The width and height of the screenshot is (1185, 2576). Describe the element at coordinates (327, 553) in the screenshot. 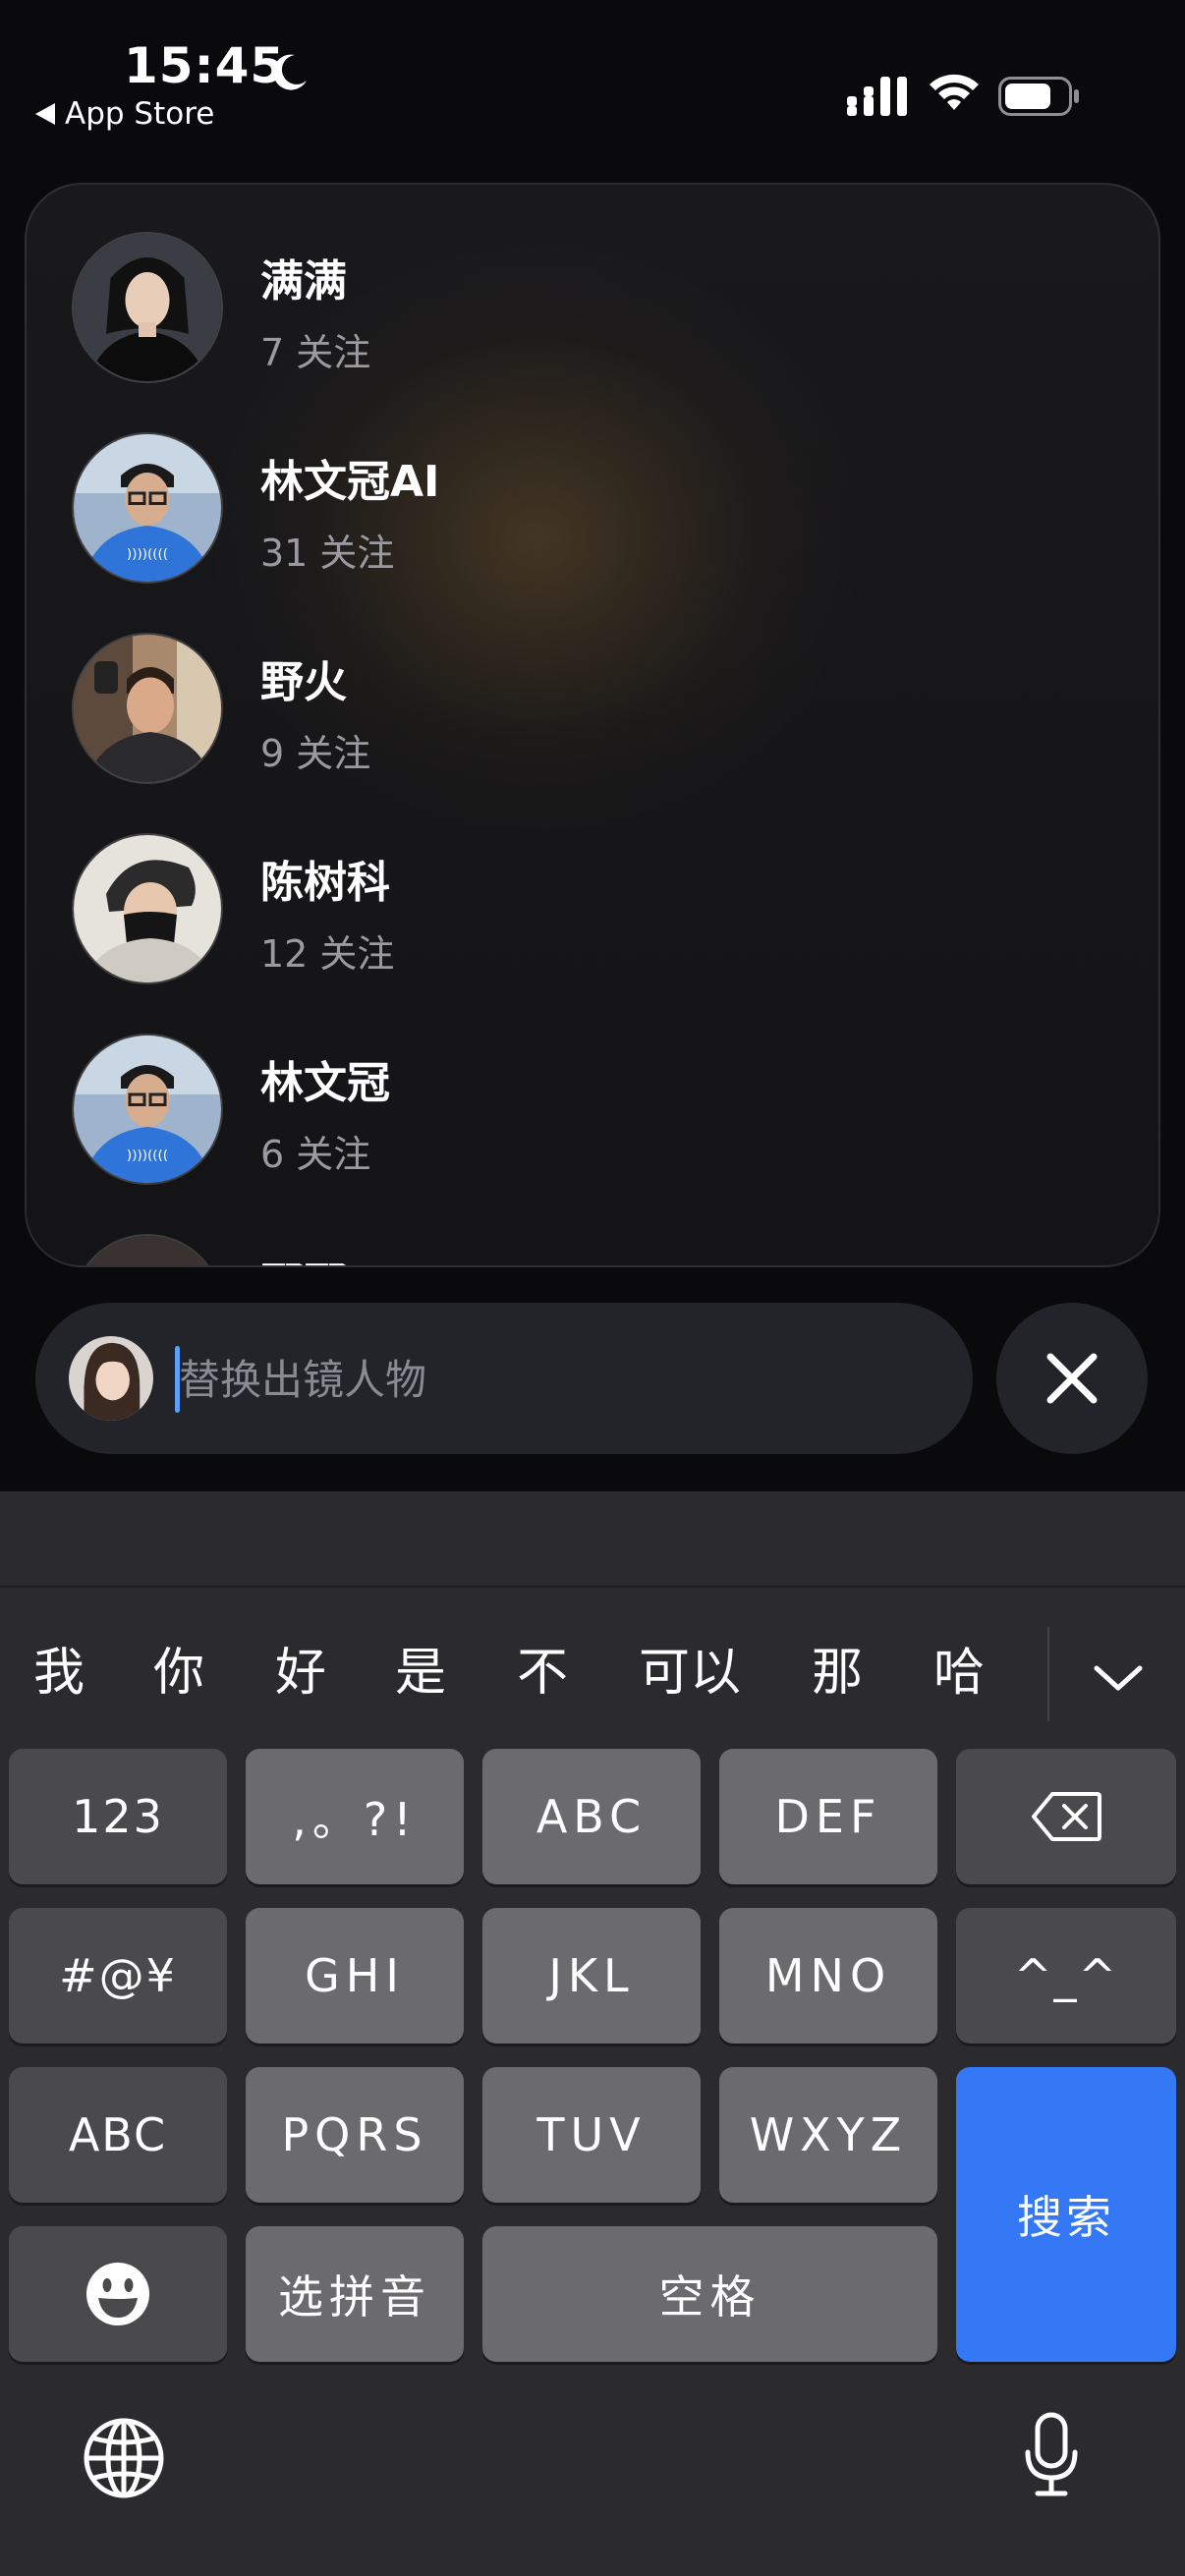

I see `person-follow-count: 31 关注` at that location.